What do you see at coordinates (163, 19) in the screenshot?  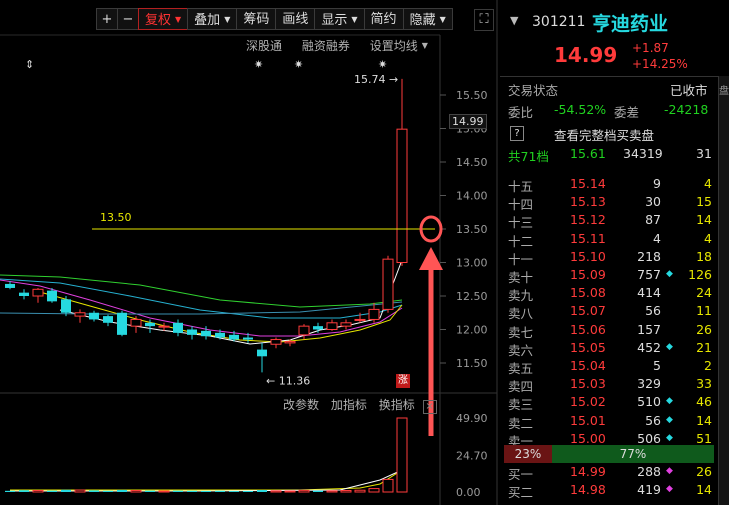 I see `toolbar-button-2: 复权 ▼` at bounding box center [163, 19].